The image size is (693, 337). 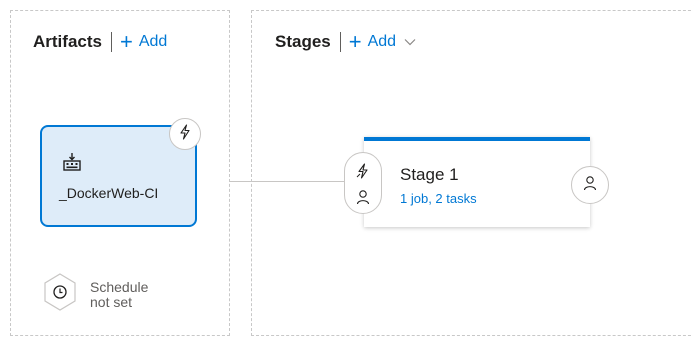 I want to click on build-pipeline-icon, so click(x=72, y=164).